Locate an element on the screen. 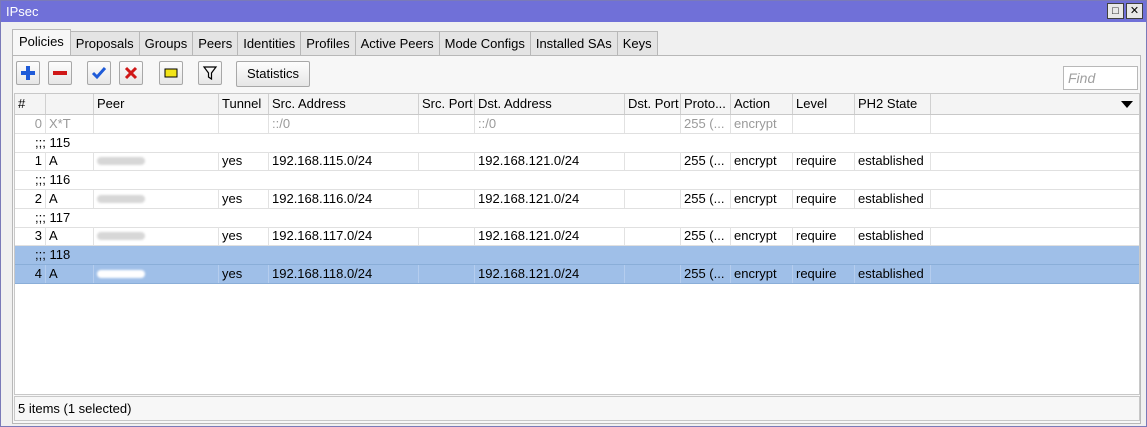 The width and height of the screenshot is (1147, 427). col-header-src-address: Src. Address is located at coordinates (344, 104).